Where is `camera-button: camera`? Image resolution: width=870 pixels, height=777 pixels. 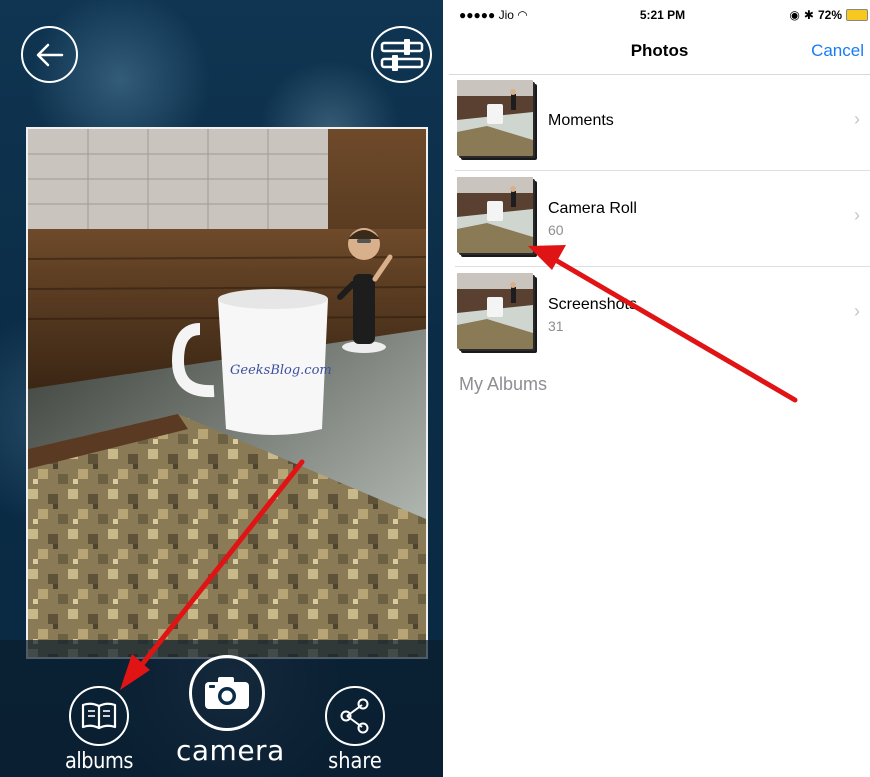
camera-button: camera is located at coordinates (230, 711).